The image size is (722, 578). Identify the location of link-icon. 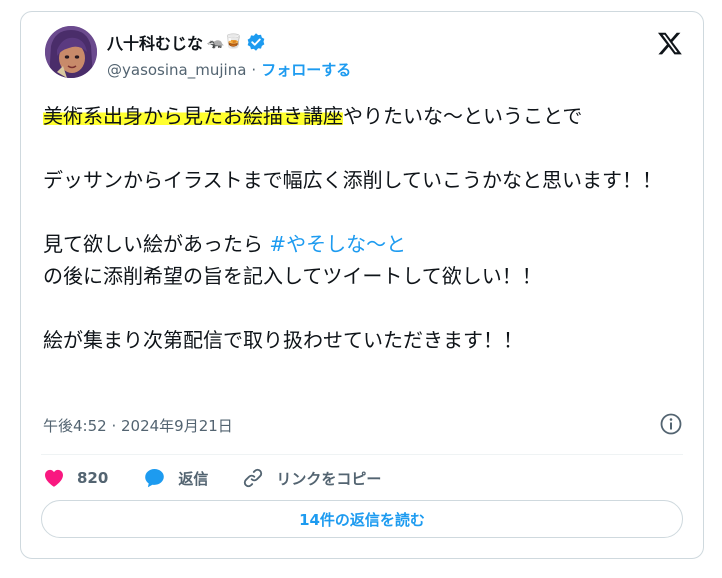
(253, 478).